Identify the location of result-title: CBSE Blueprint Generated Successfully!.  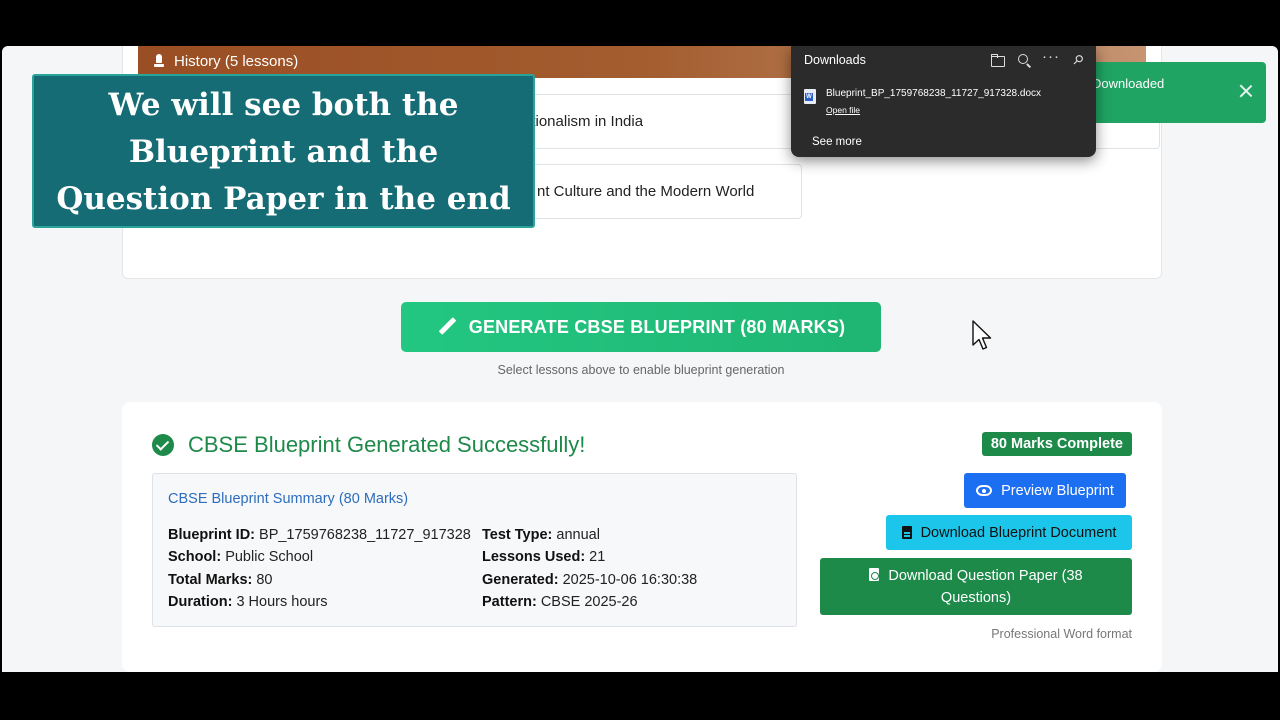
(368, 445).